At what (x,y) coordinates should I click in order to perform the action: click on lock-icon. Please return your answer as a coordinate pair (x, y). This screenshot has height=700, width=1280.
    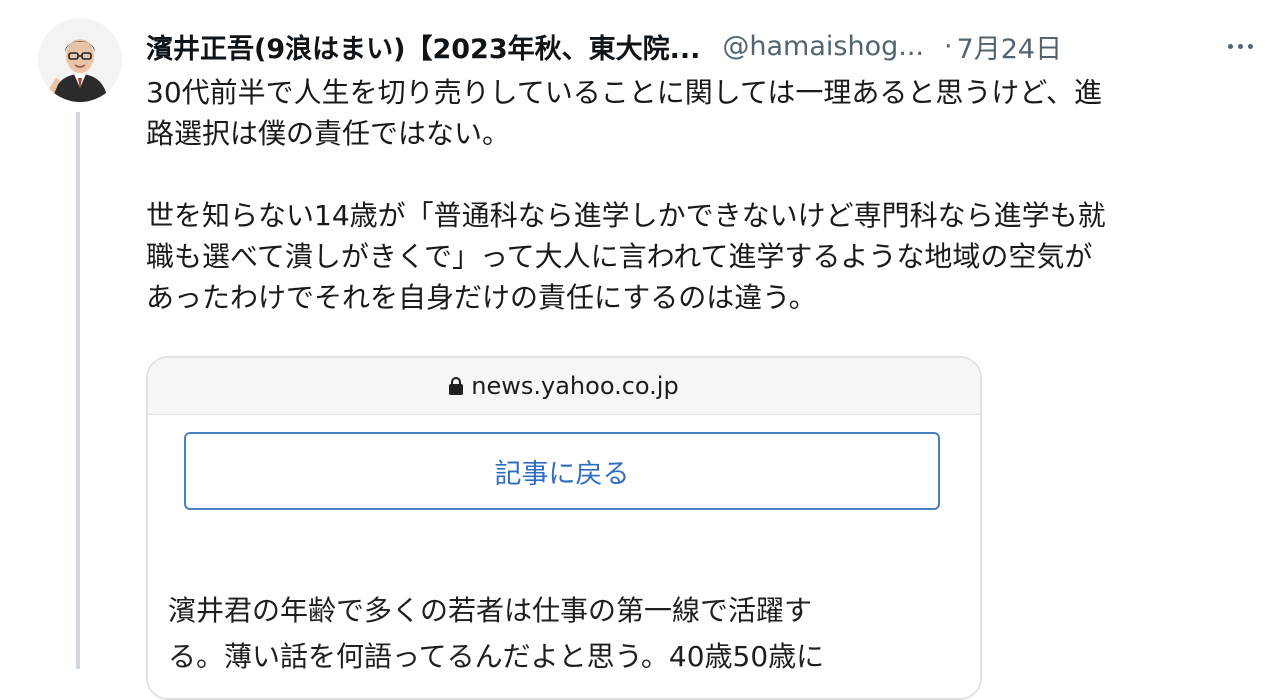
    Looking at the image, I should click on (456, 386).